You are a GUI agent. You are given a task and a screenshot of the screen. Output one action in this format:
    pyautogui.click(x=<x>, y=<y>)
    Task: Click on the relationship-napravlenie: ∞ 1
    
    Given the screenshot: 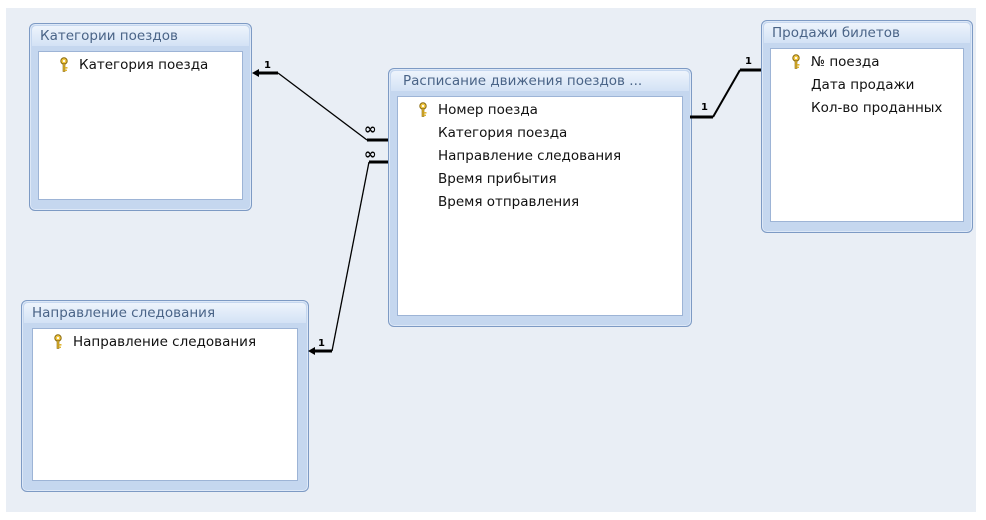 What is the action you would take?
    pyautogui.click(x=348, y=250)
    